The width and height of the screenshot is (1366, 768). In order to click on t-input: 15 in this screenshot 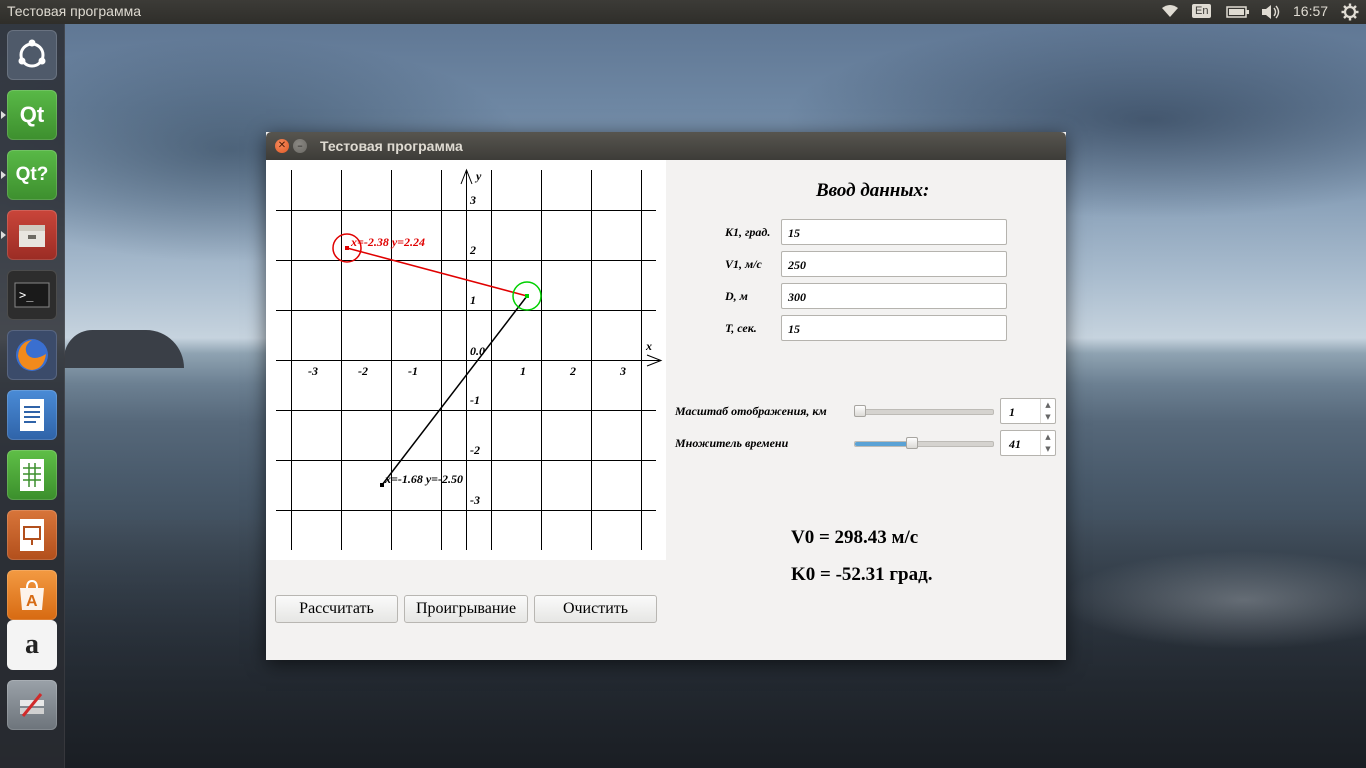, I will do `click(894, 328)`.